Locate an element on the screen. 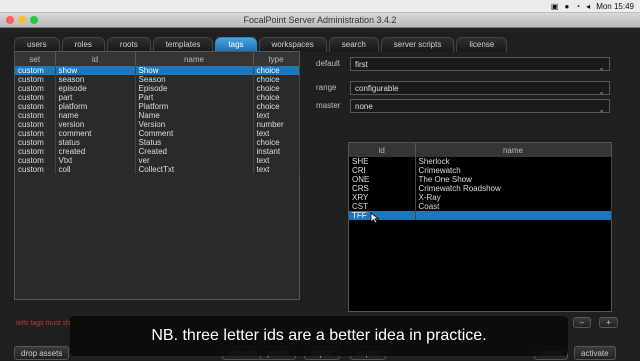  cell-name: Name is located at coordinates (194, 115).